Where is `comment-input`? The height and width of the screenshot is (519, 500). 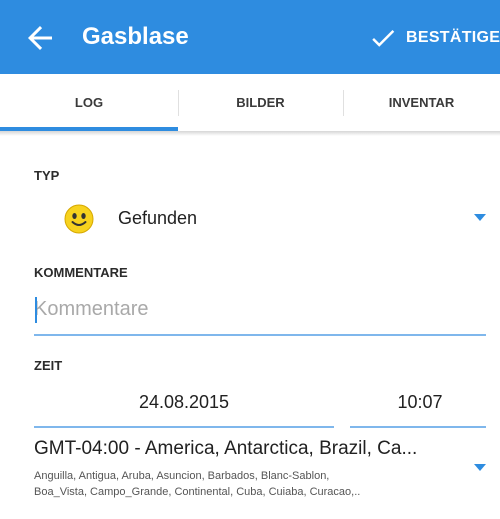 comment-input is located at coordinates (260, 309).